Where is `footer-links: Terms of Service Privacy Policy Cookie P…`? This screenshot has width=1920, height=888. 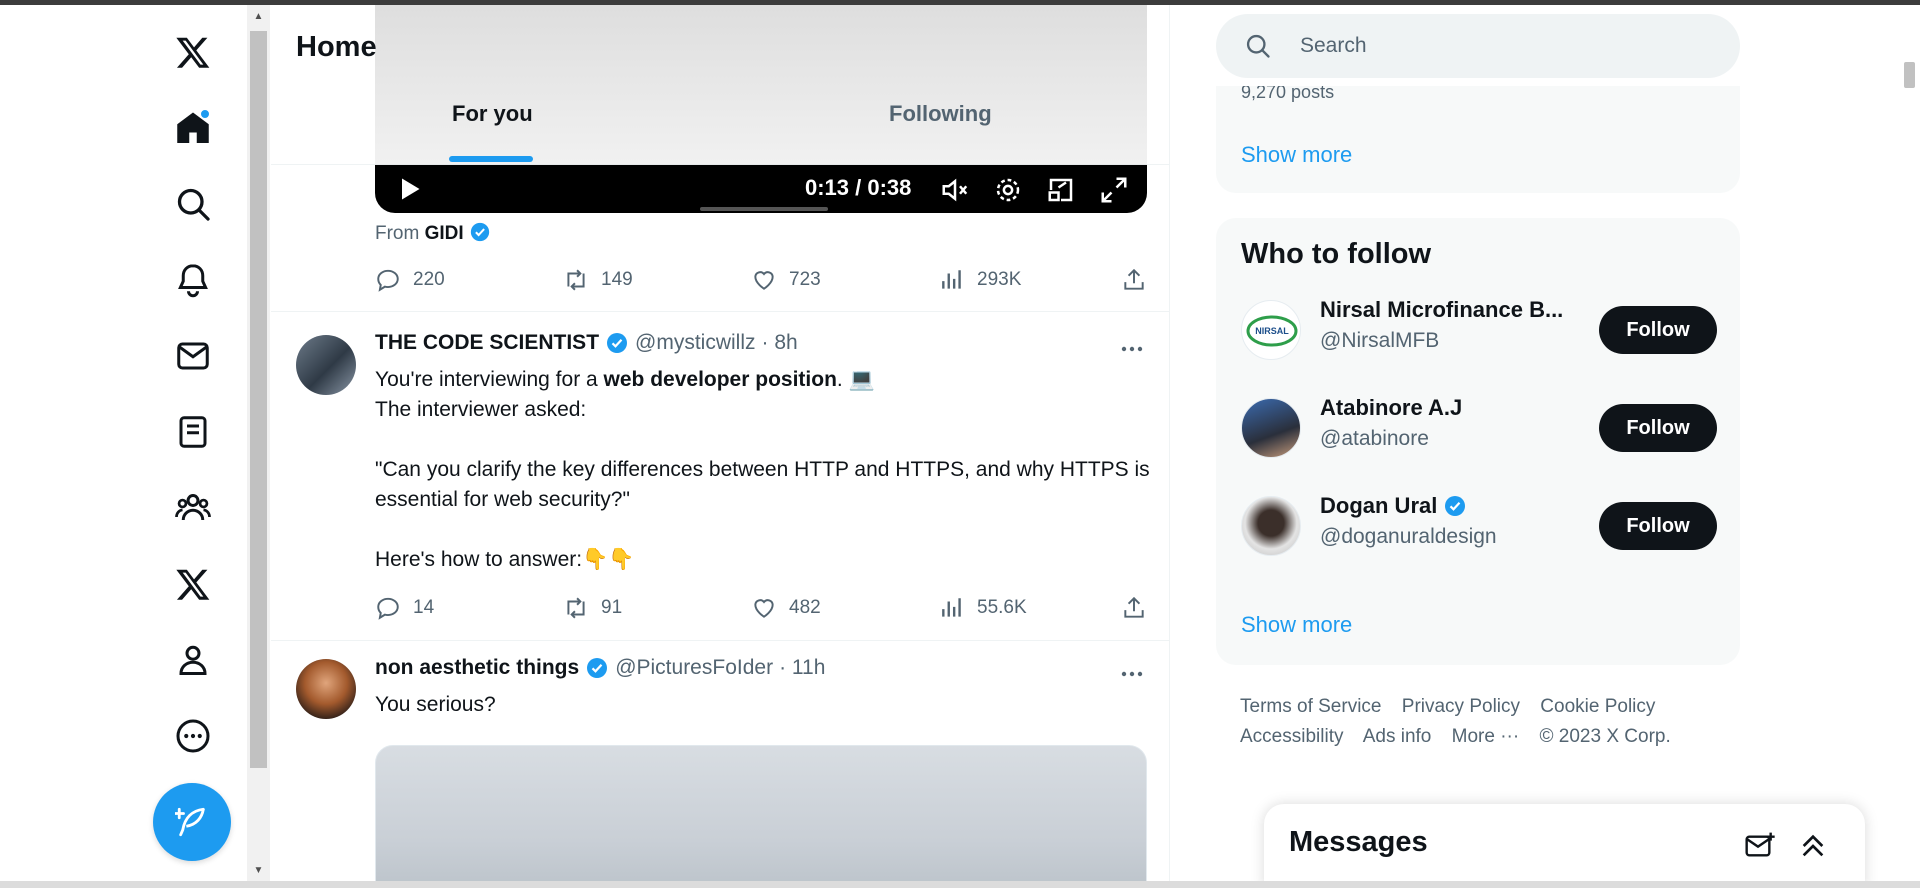
footer-links: Terms of Service Privacy Policy Cookie P… is located at coordinates (1480, 722).